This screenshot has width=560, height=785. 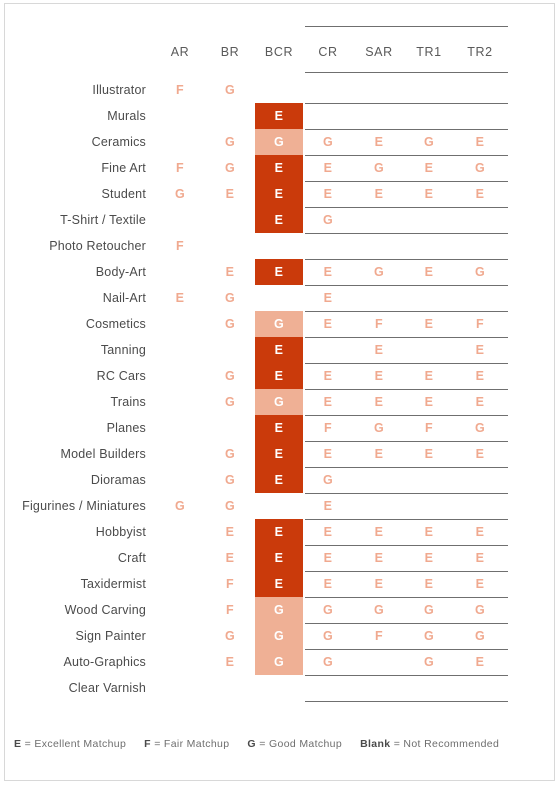 I want to click on cell-sar: G, so click(x=379, y=428).